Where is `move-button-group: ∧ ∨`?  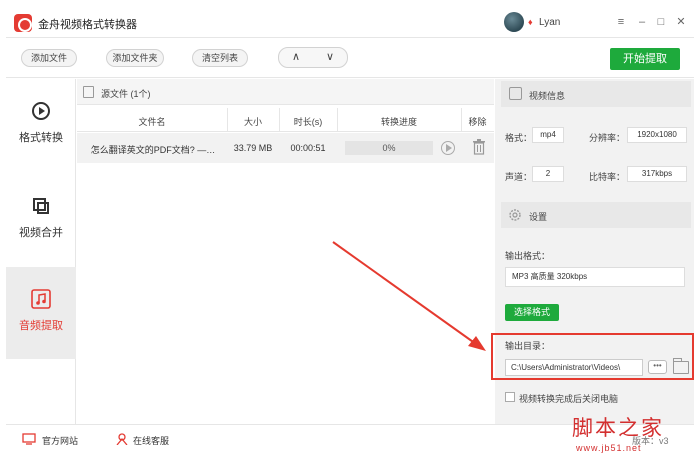 move-button-group: ∧ ∨ is located at coordinates (313, 57).